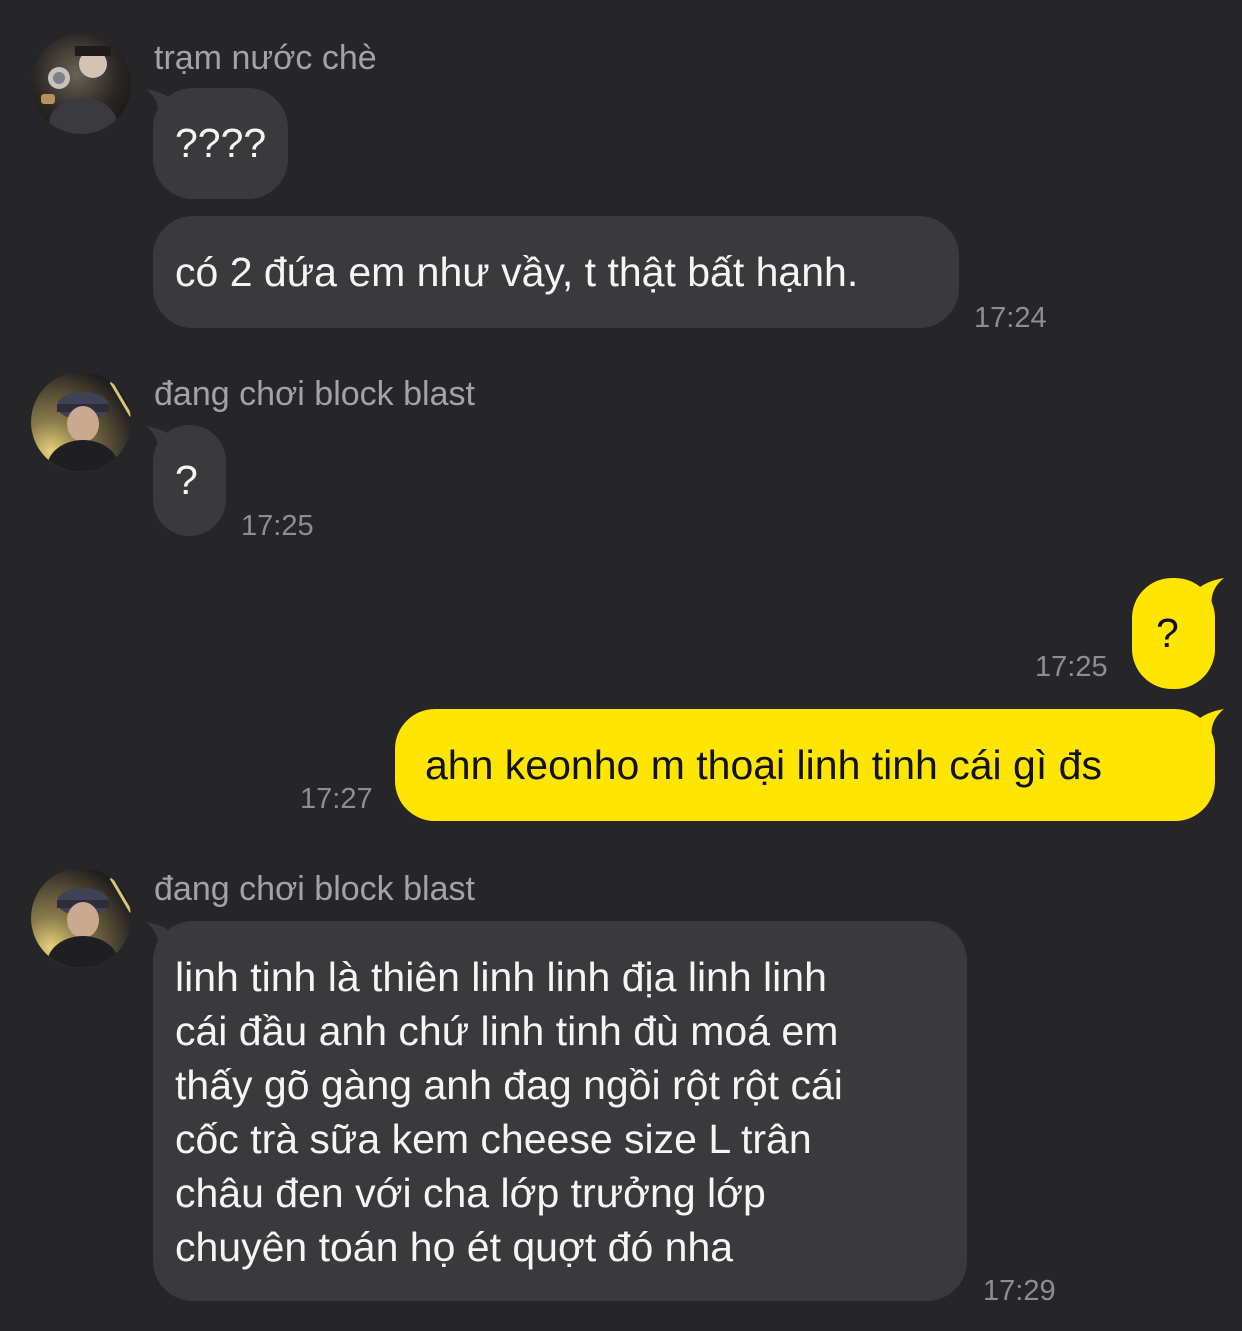 This screenshot has height=1331, width=1242. What do you see at coordinates (763, 765) in the screenshot?
I see `message-text: ahn keonho m thoại linh tinh cái gì đs` at bounding box center [763, 765].